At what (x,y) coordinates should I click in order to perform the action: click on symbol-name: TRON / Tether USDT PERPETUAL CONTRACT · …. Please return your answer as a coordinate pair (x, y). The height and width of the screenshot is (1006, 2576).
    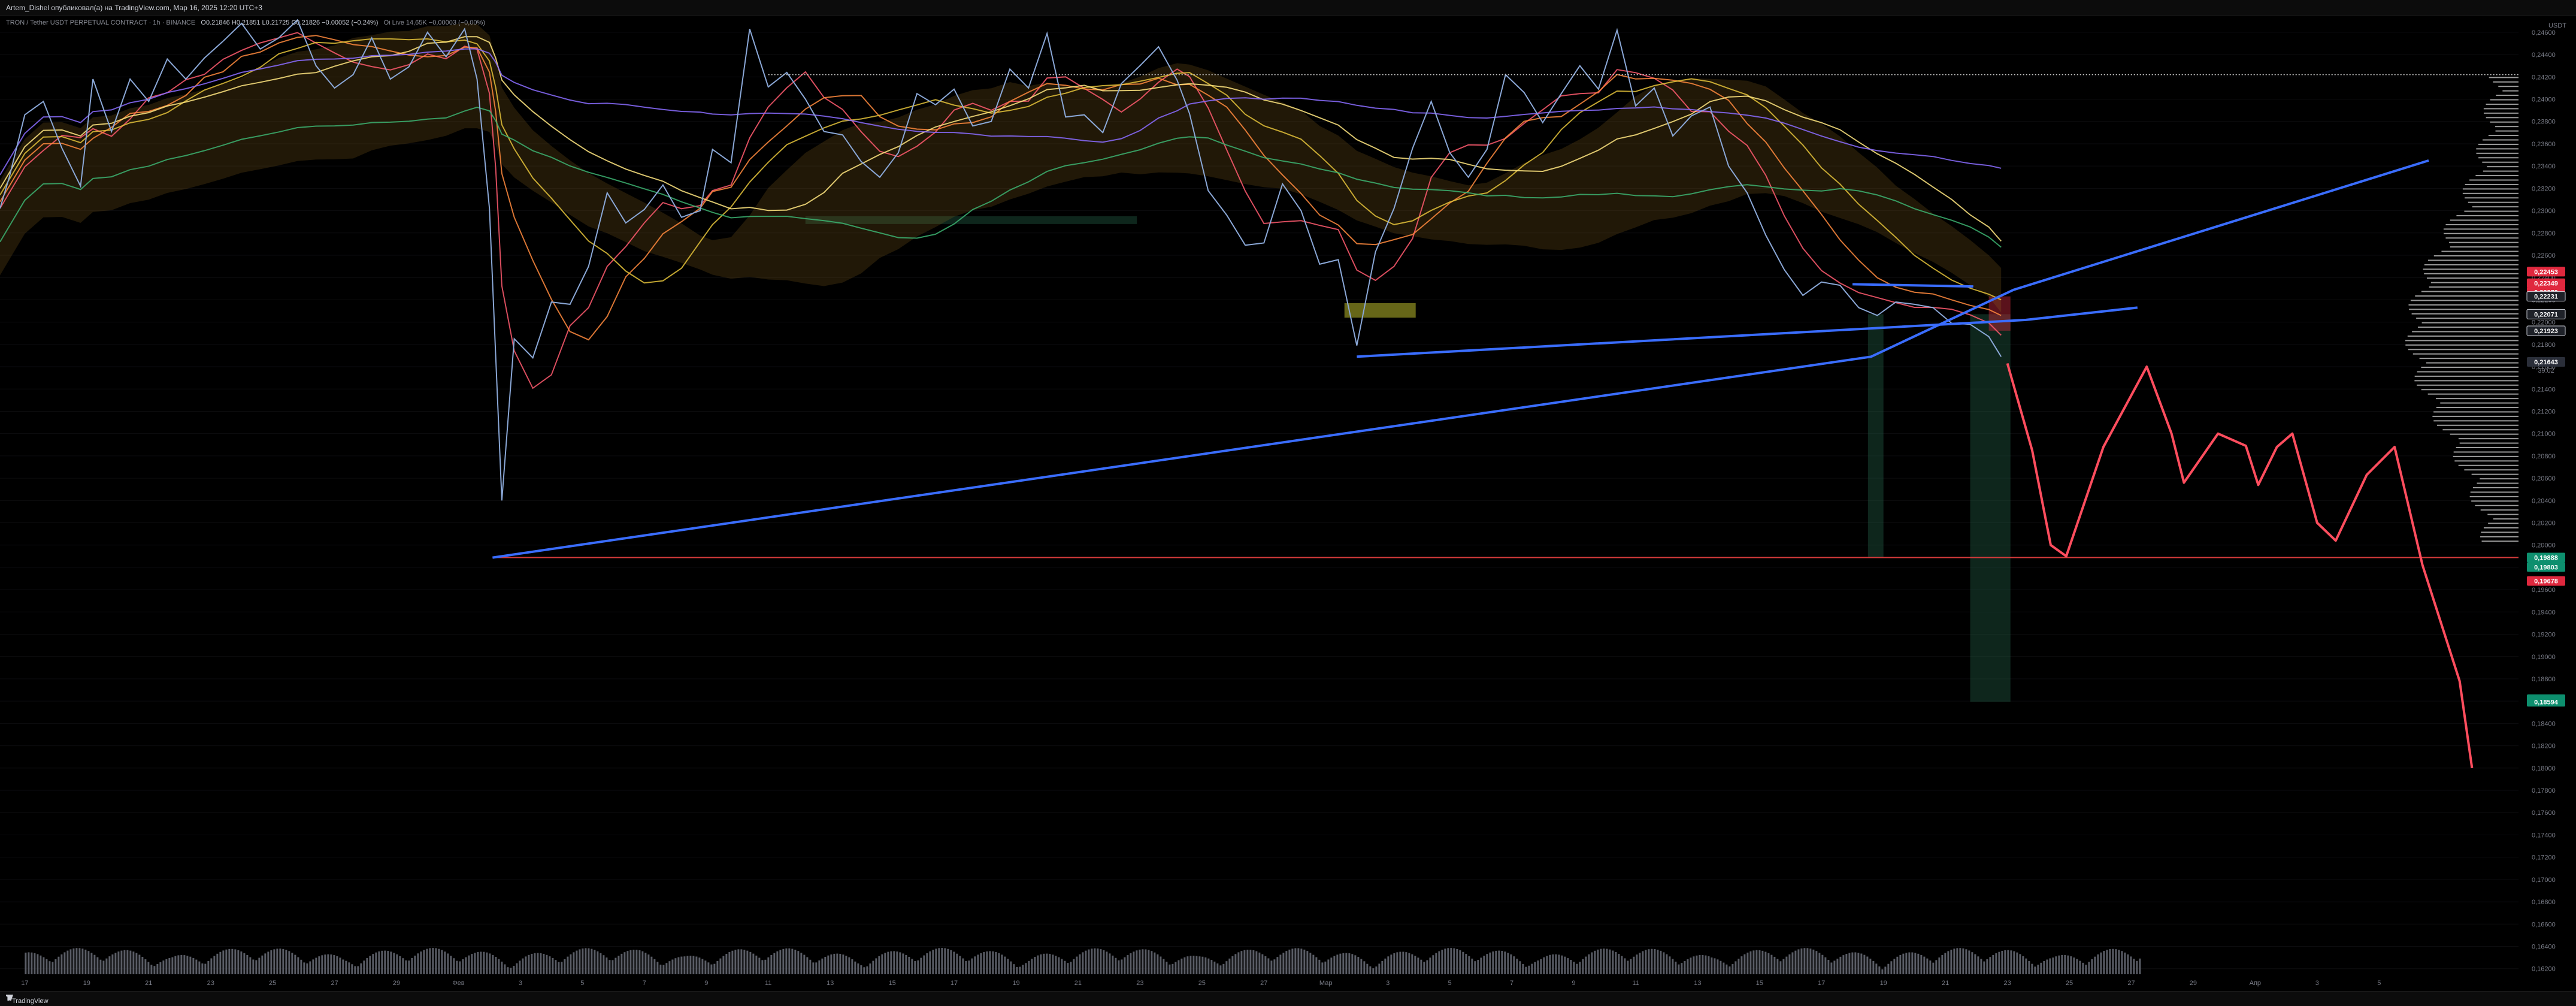
    Looking at the image, I should click on (100, 22).